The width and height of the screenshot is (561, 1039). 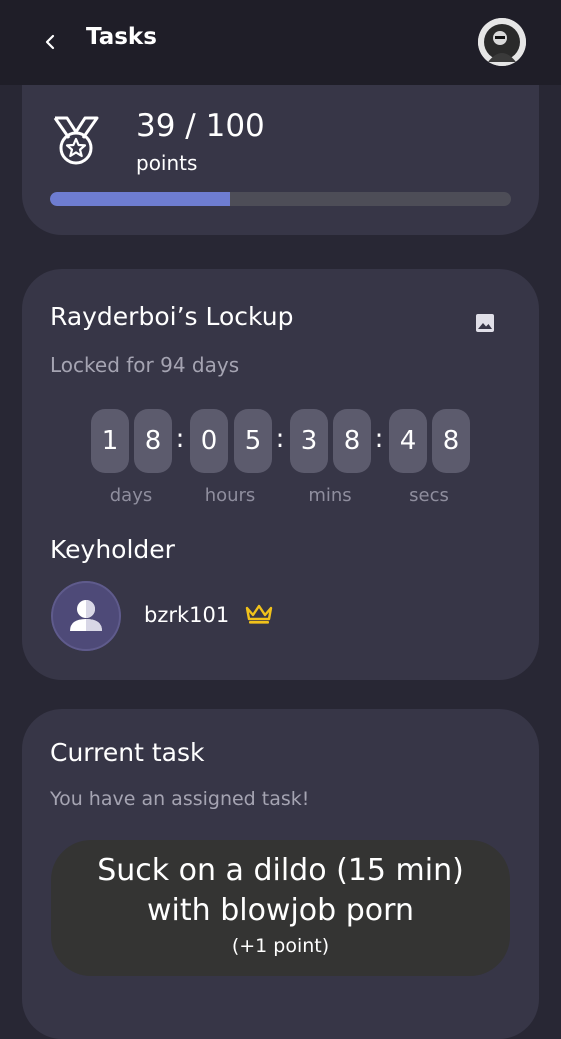 I want to click on current-task-subtitle: You have an assigned task!, so click(x=180, y=799).